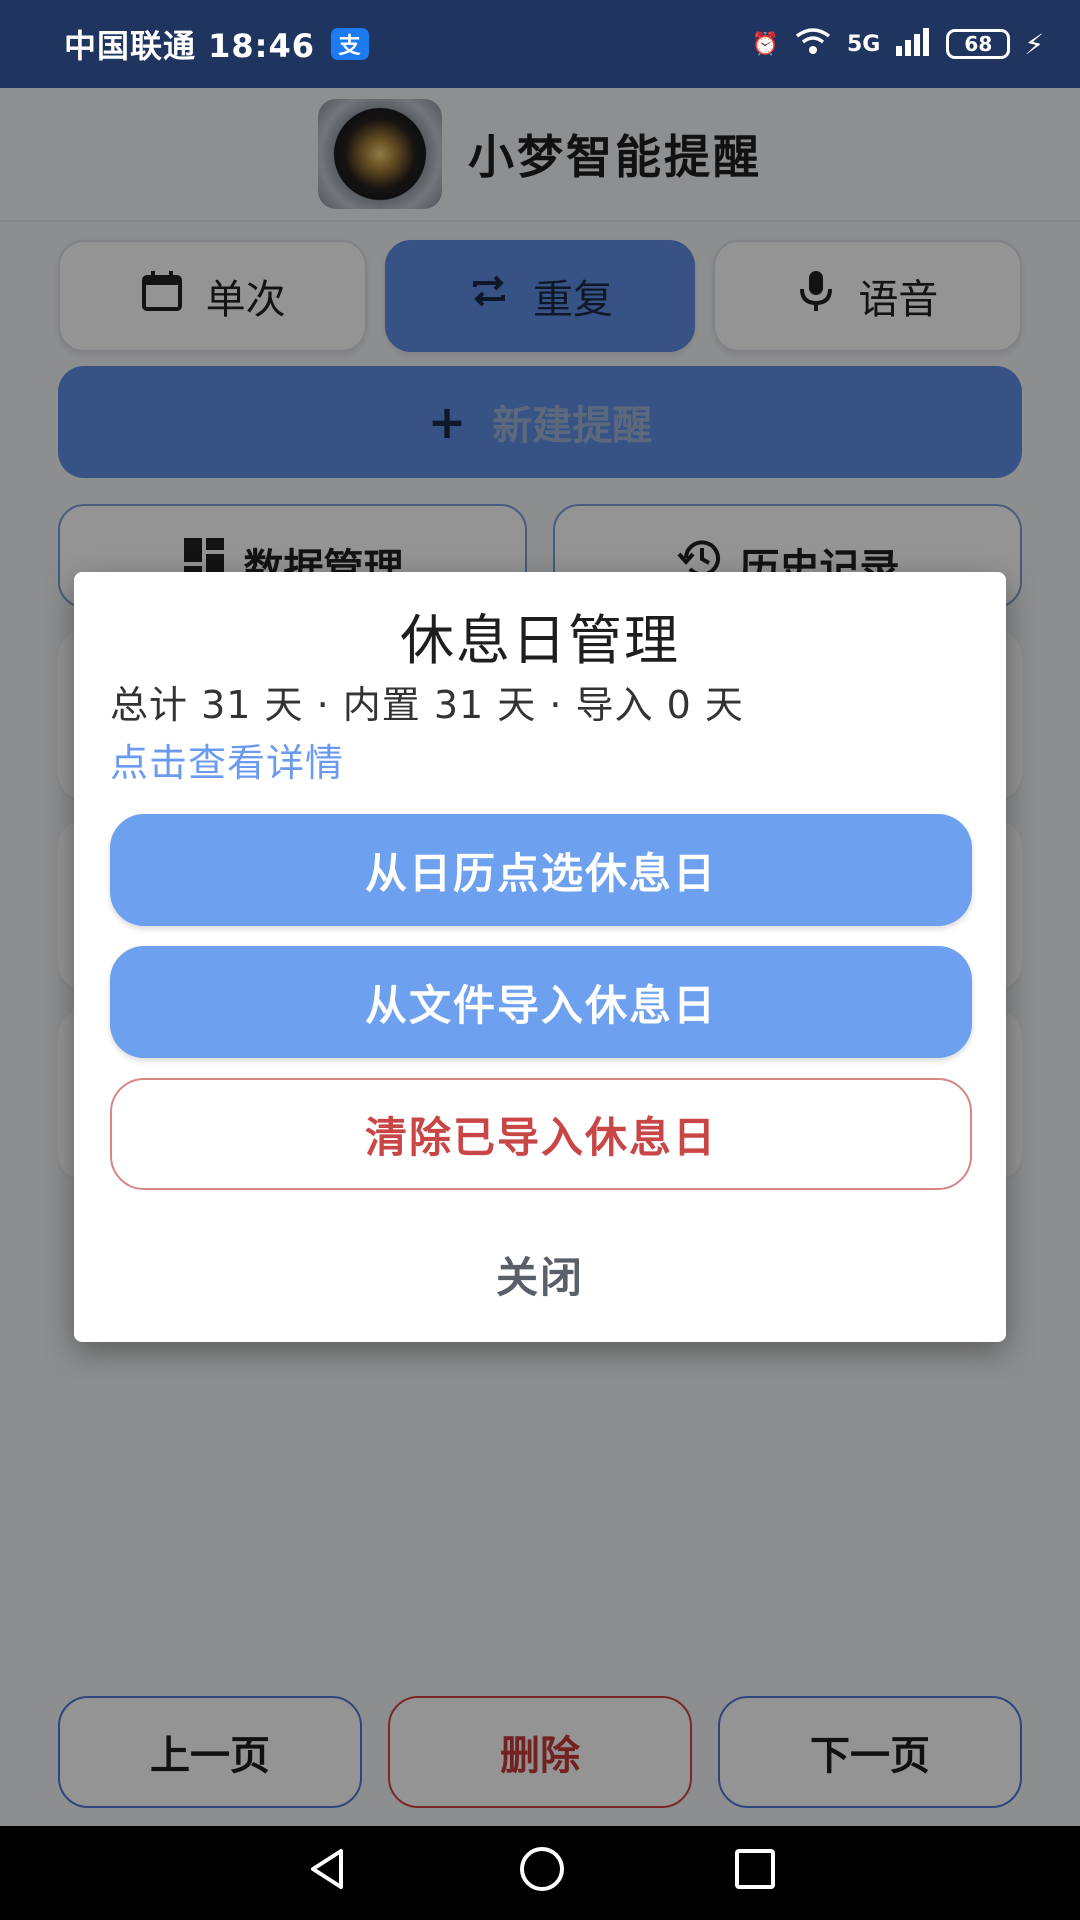 The height and width of the screenshot is (1920, 1080). What do you see at coordinates (540, 1274) in the screenshot?
I see `close-button: 关闭` at bounding box center [540, 1274].